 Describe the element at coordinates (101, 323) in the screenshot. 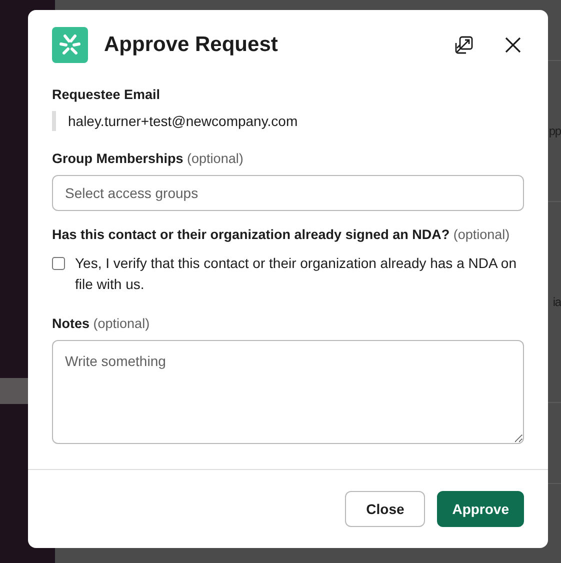

I see `field-label: Notes (optional)` at that location.